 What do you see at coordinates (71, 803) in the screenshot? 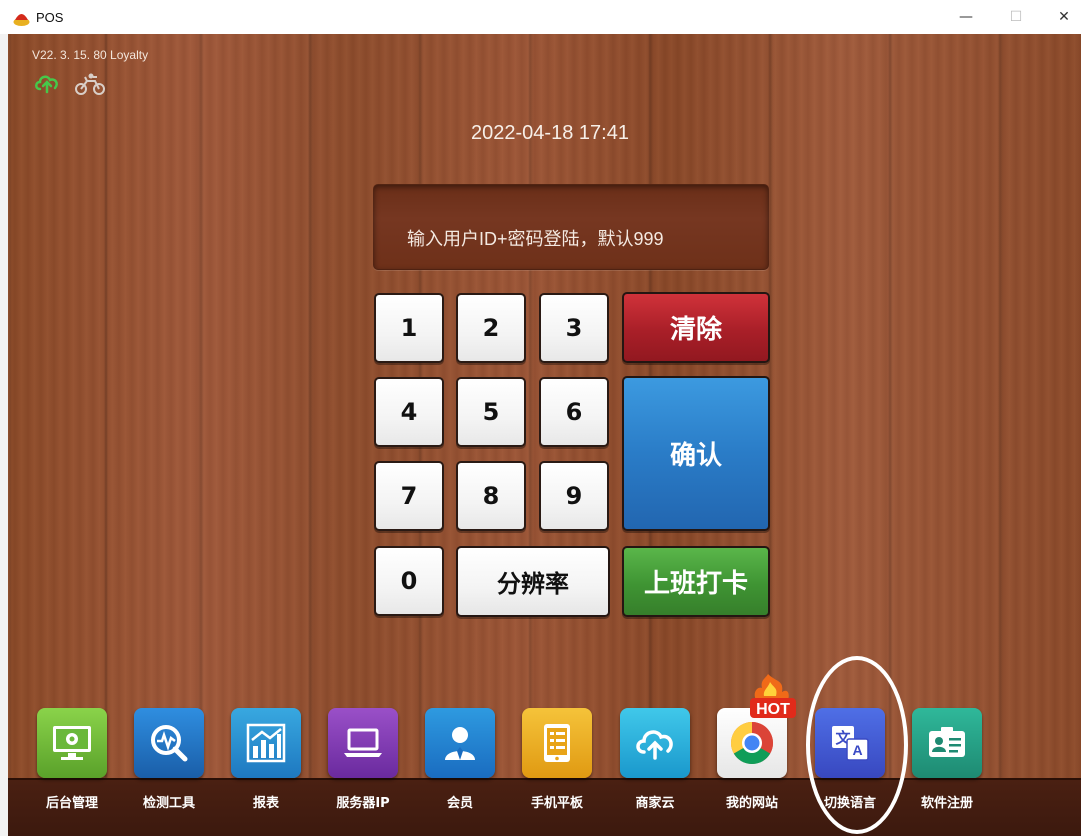
I see `dock-label-admin: 后台管理` at bounding box center [71, 803].